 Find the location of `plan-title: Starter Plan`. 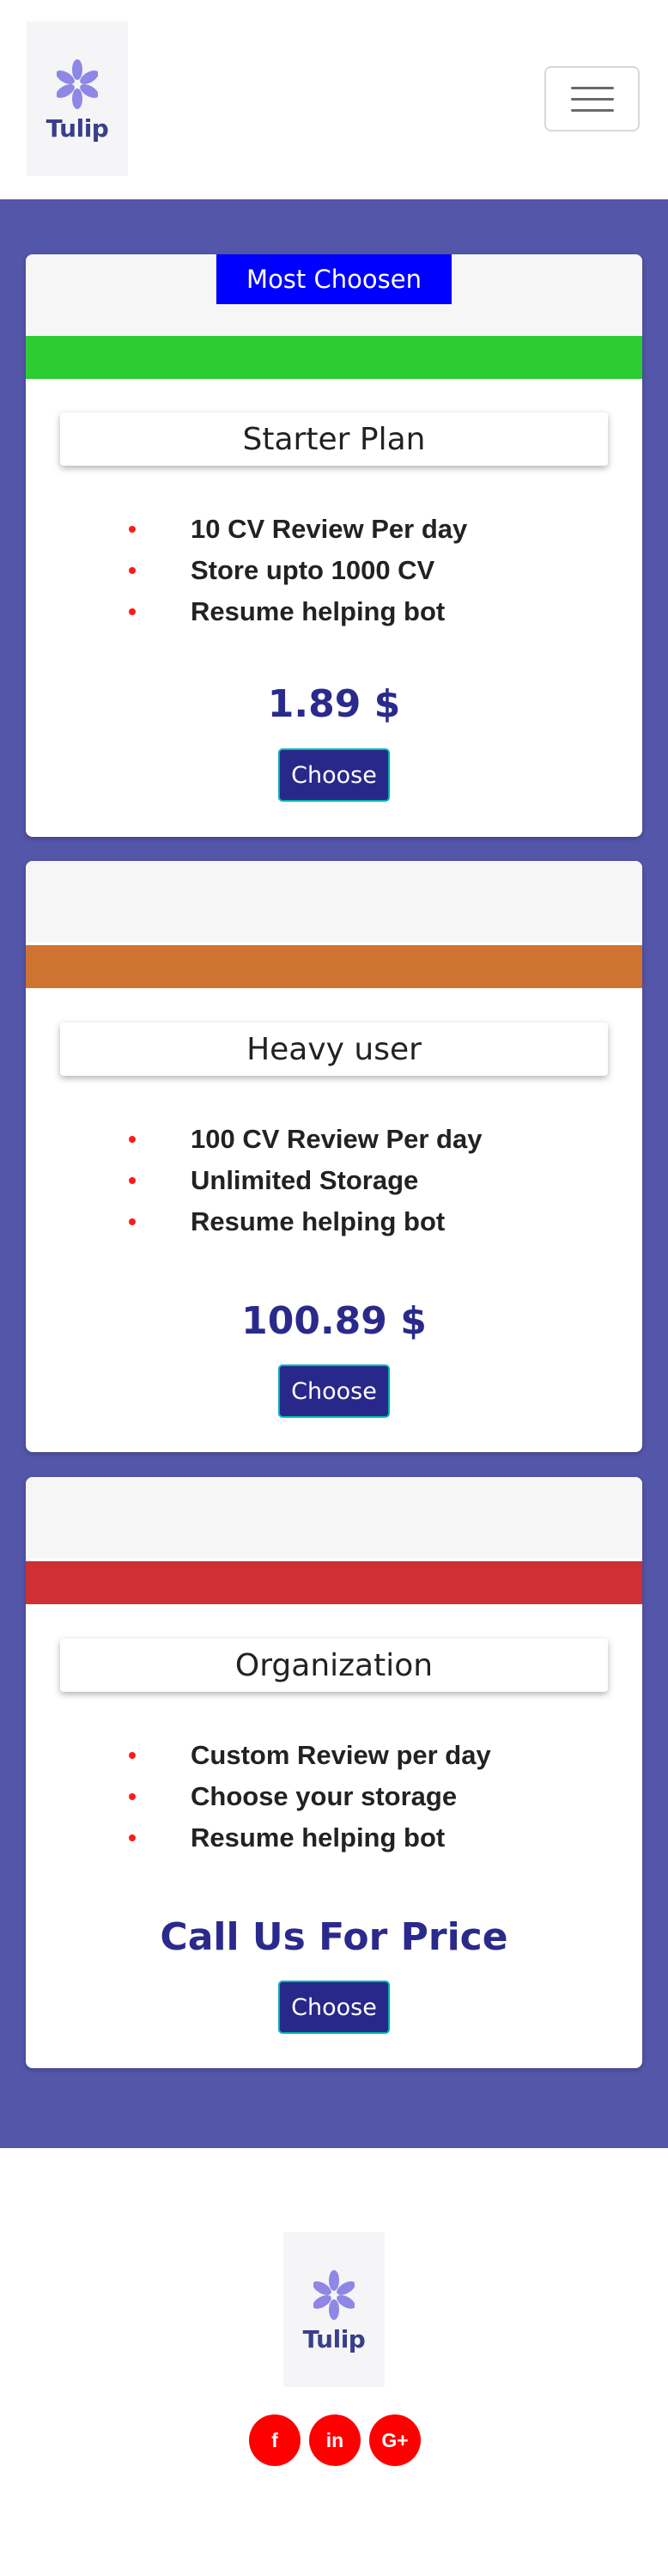

plan-title: Starter Plan is located at coordinates (334, 439).